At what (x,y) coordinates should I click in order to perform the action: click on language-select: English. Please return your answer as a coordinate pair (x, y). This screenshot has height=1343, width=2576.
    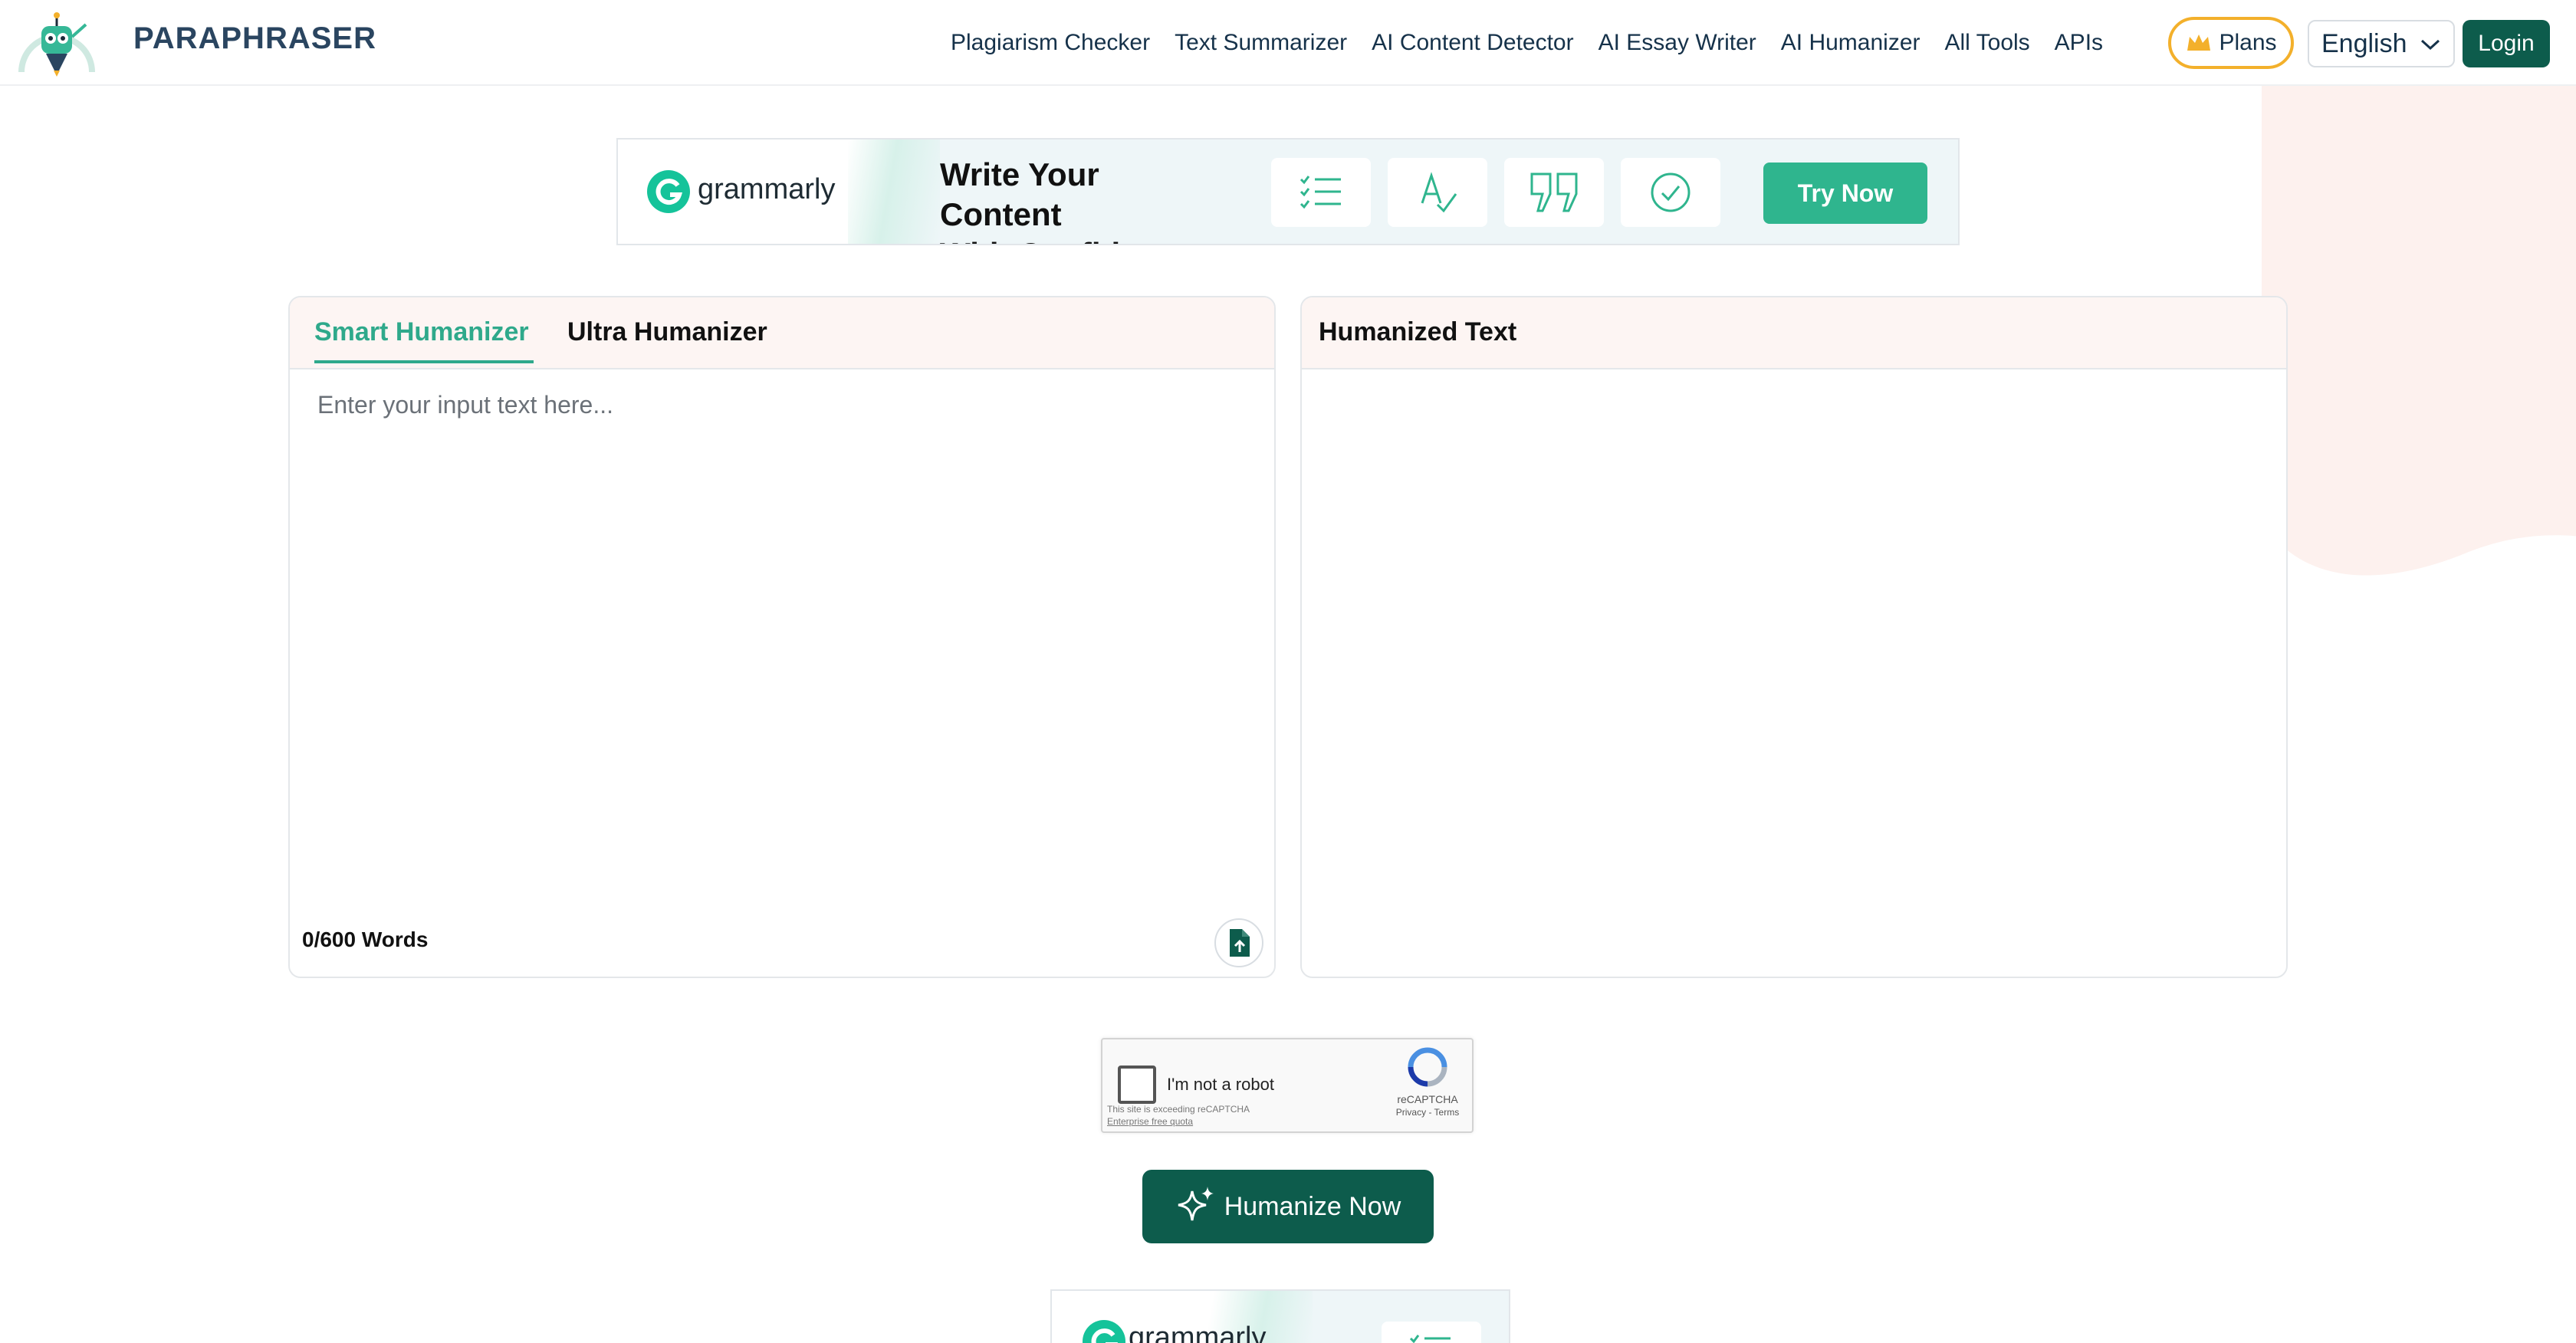
    Looking at the image, I should click on (2381, 43).